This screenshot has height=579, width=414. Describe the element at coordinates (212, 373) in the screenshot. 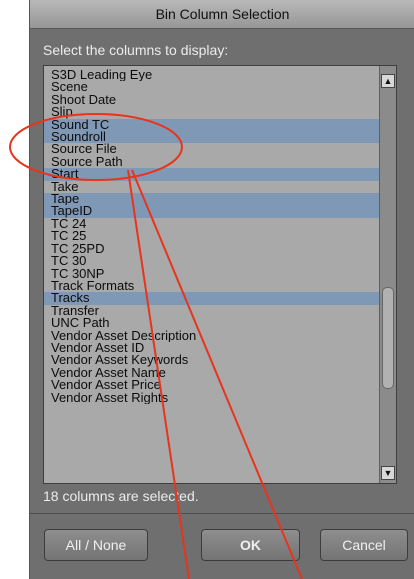

I see `column-list-item: Vendor Asset Name` at that location.